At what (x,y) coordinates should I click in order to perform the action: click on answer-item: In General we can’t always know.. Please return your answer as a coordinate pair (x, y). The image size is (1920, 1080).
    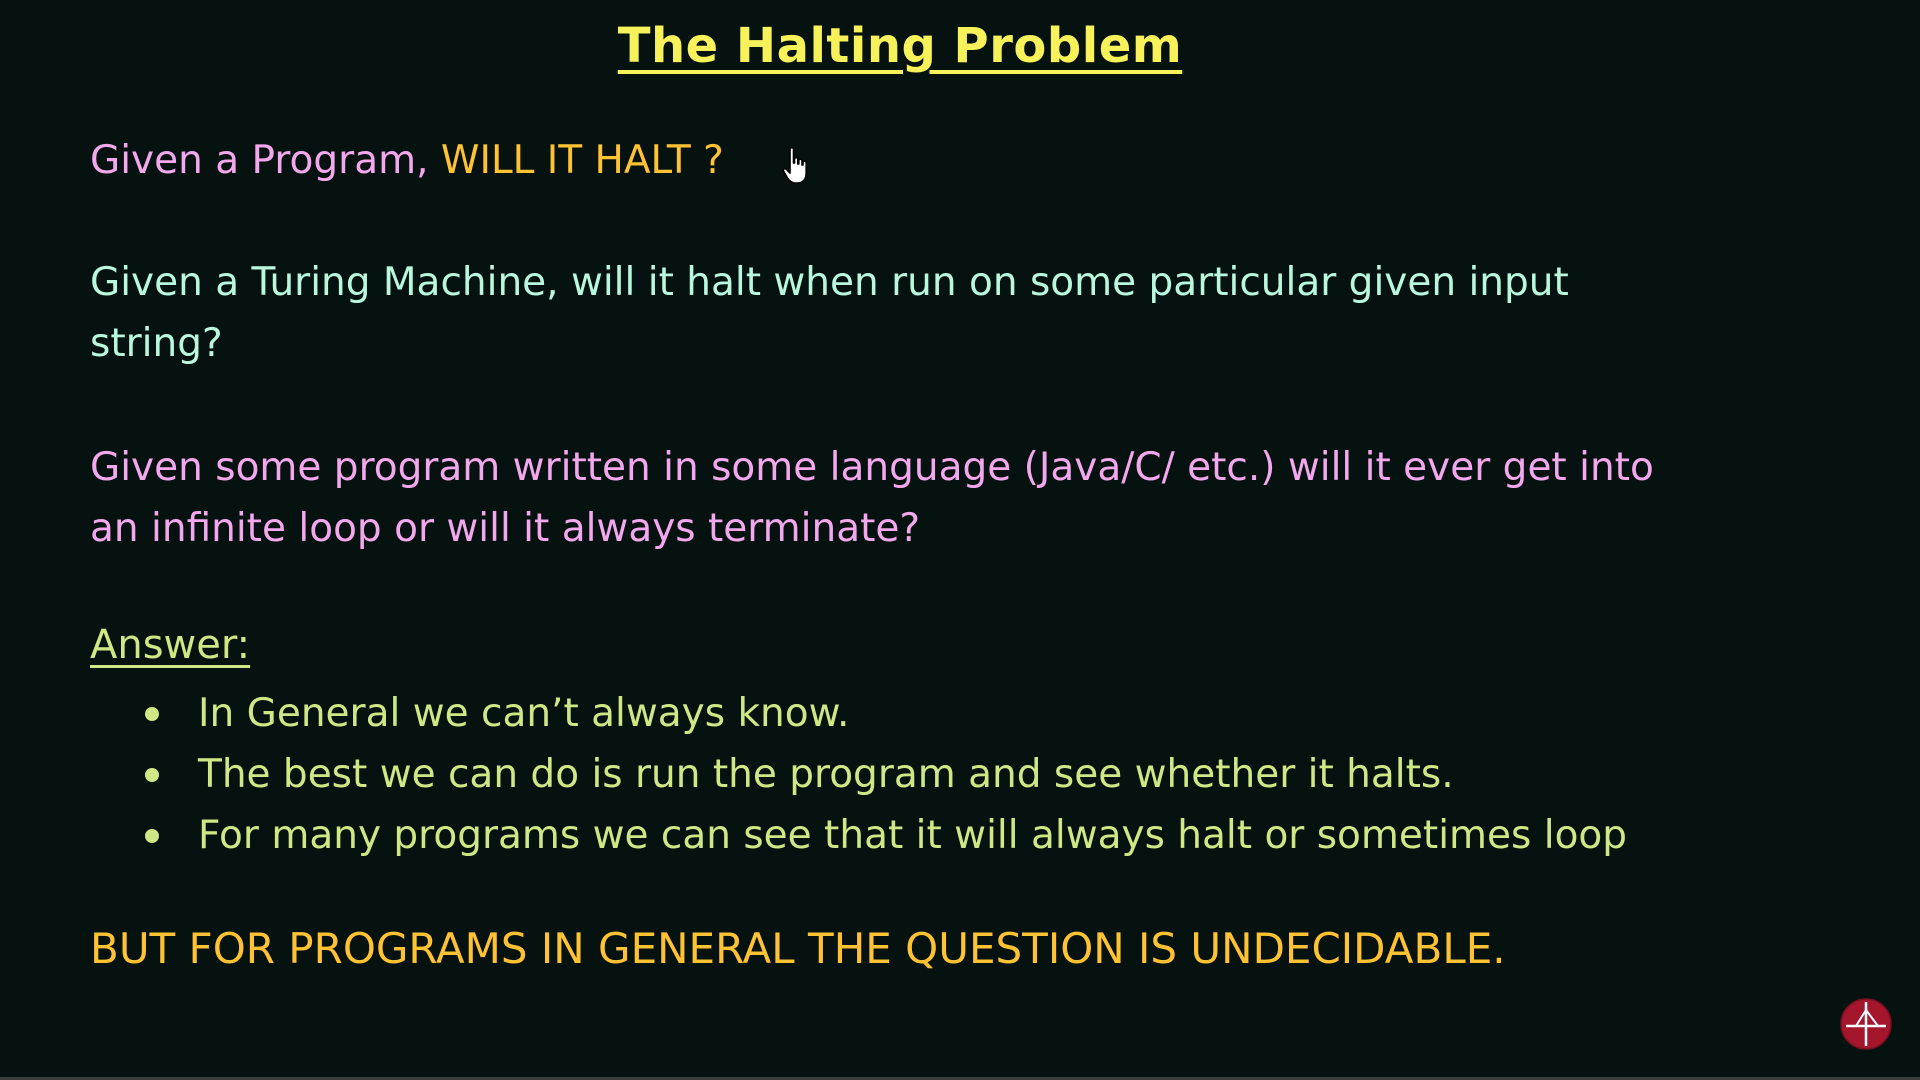
    Looking at the image, I should click on (886, 713).